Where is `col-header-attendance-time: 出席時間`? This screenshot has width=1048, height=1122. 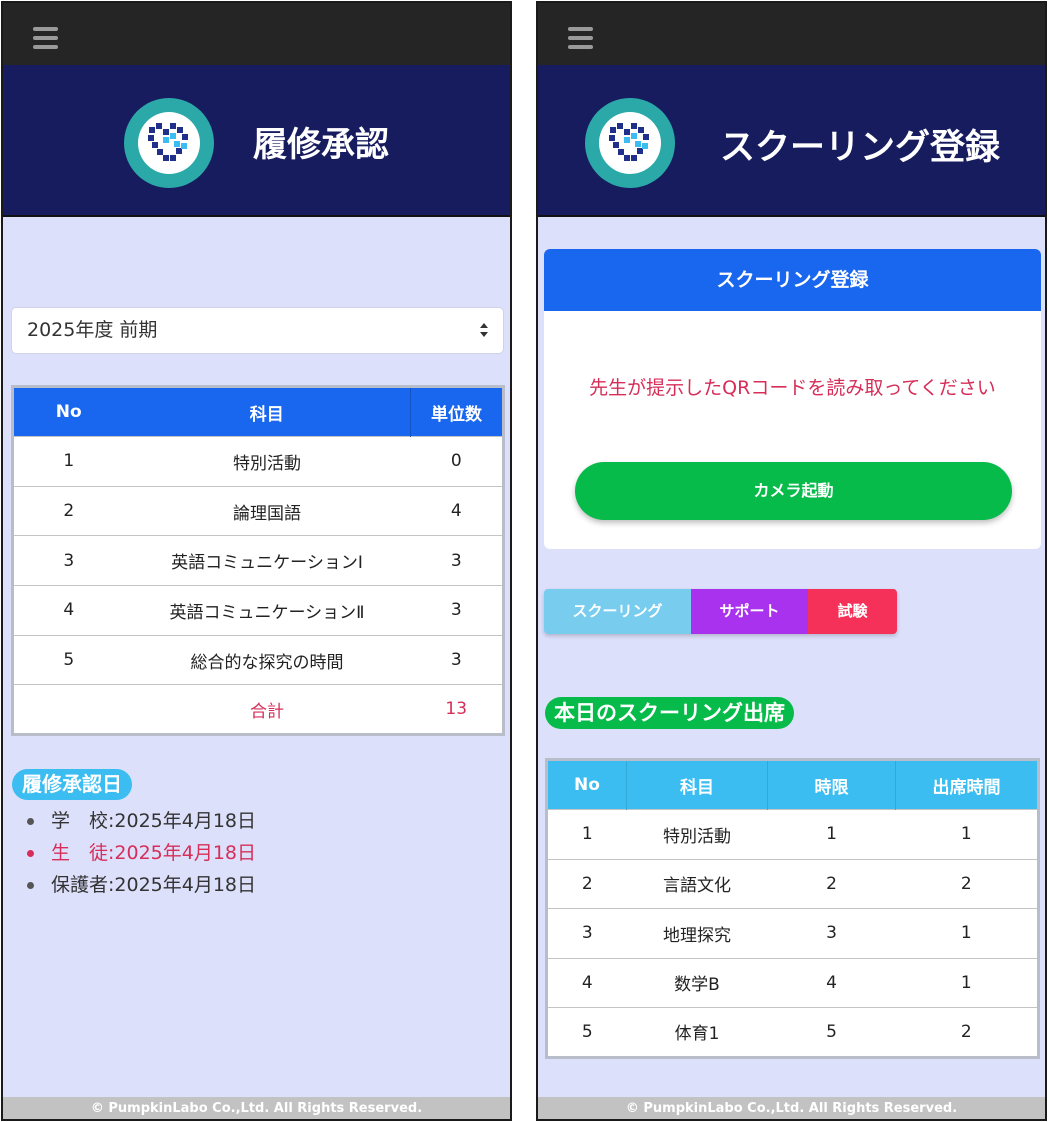
col-header-attendance-time: 出席時間 is located at coordinates (967, 784).